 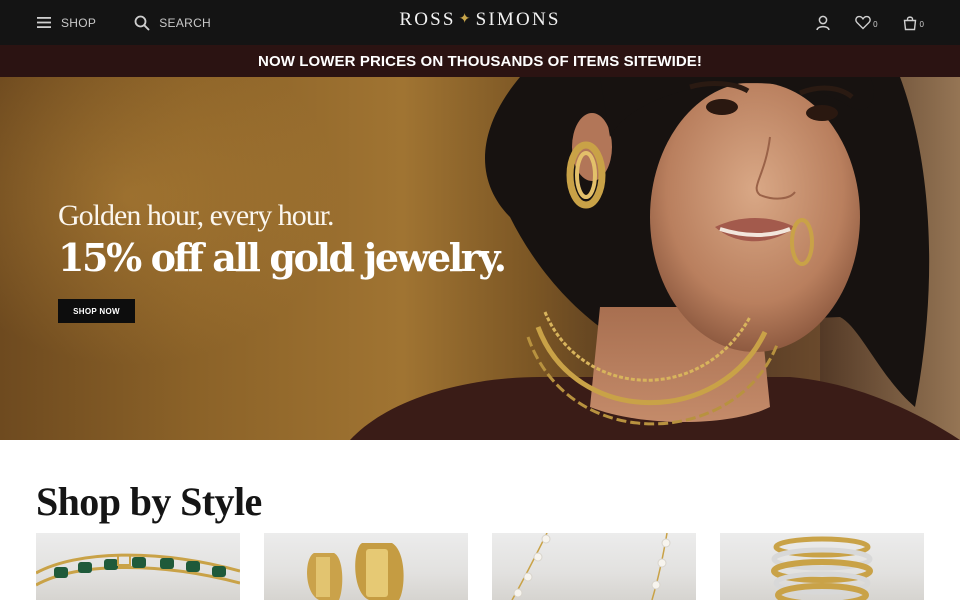 I want to click on style-card-bracelets, so click(x=138, y=566).